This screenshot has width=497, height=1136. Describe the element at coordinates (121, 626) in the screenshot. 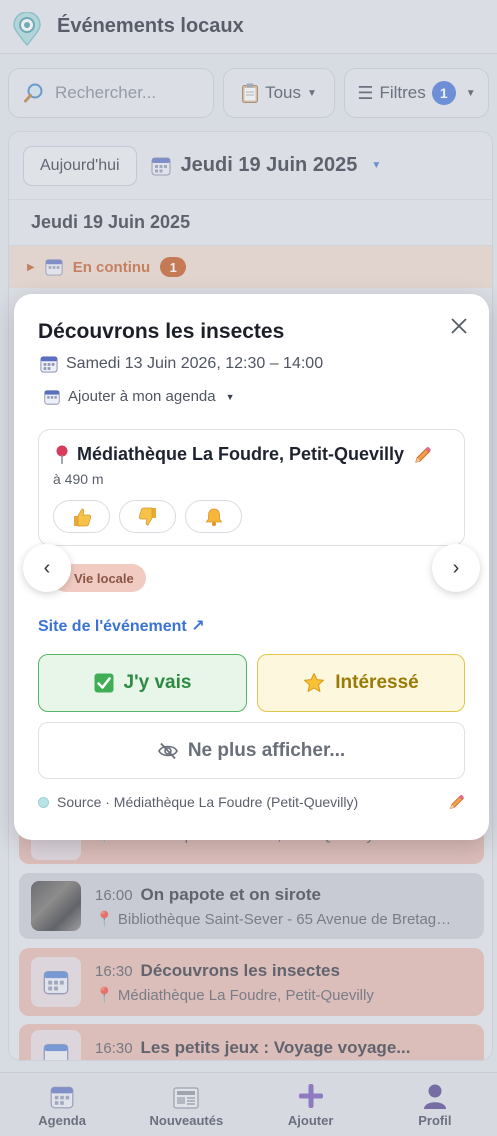

I see `event-website-link: Site de l'événement ↗` at that location.